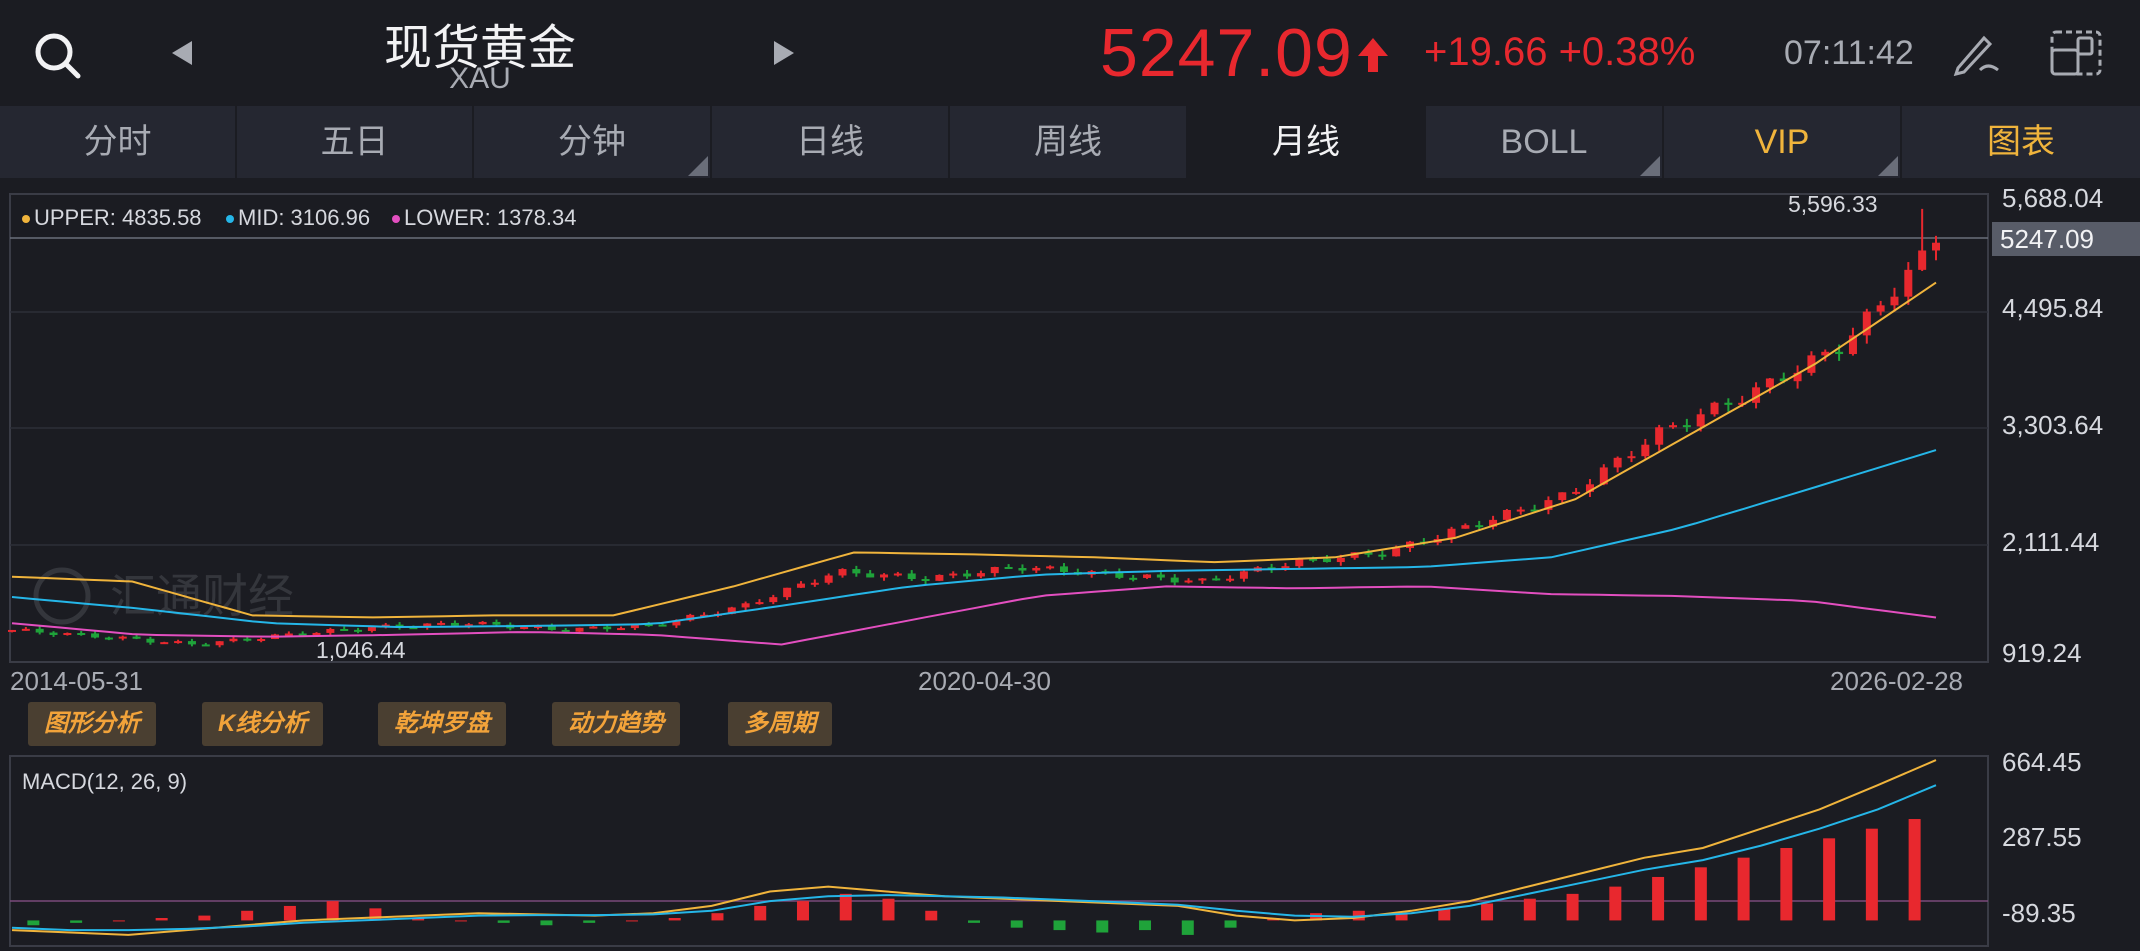 This screenshot has width=2140, height=951. Describe the element at coordinates (1833, 204) in the screenshot. I see `high-label: 5,596.33` at that location.